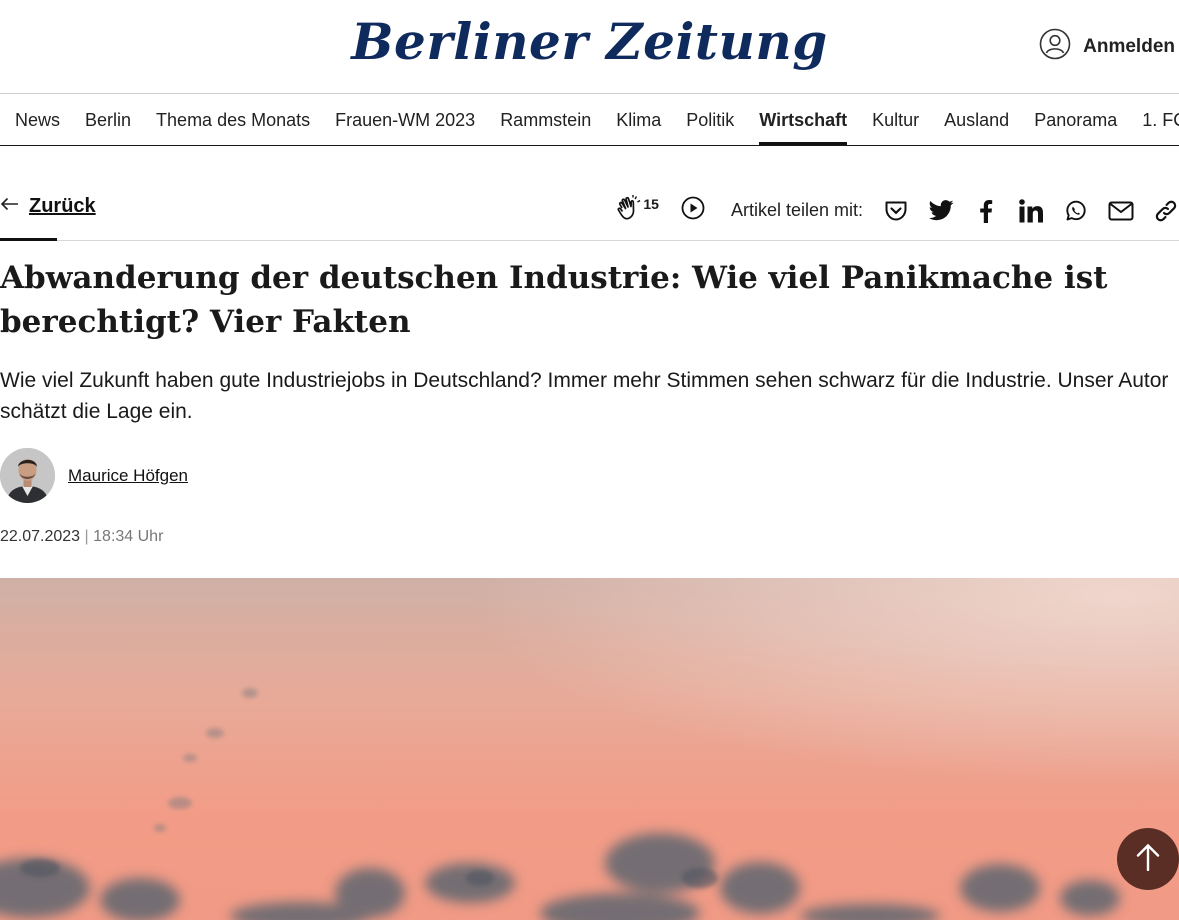 The width and height of the screenshot is (1179, 920). Describe the element at coordinates (710, 120) in the screenshot. I see `nav-item-politik: Politik` at that location.